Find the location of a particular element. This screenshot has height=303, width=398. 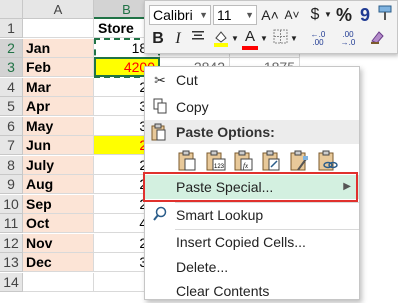

month-cell: Dec is located at coordinates (58, 262).